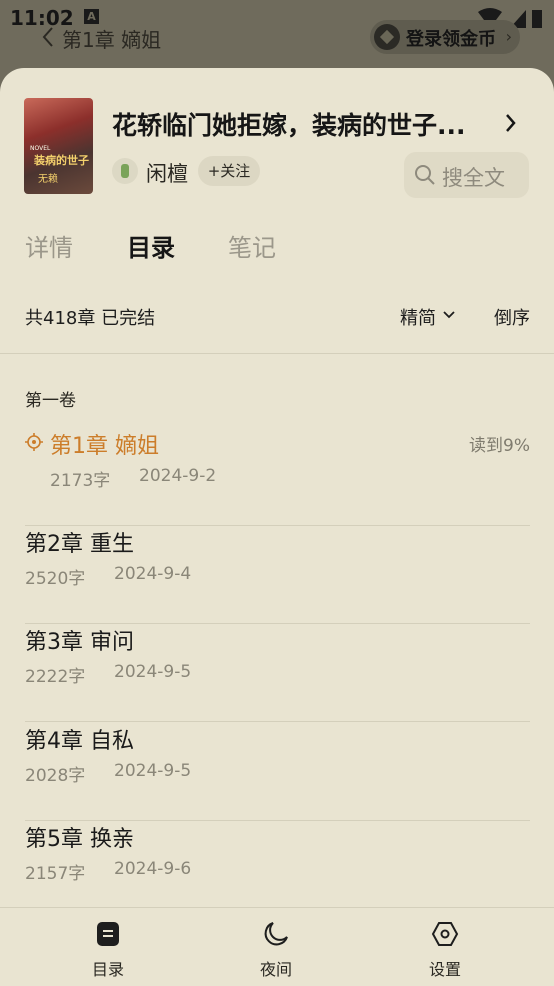 This screenshot has width=554, height=986. I want to click on chapter-item: 第5章 换亲 2157字 2024-9-6, so click(277, 870).